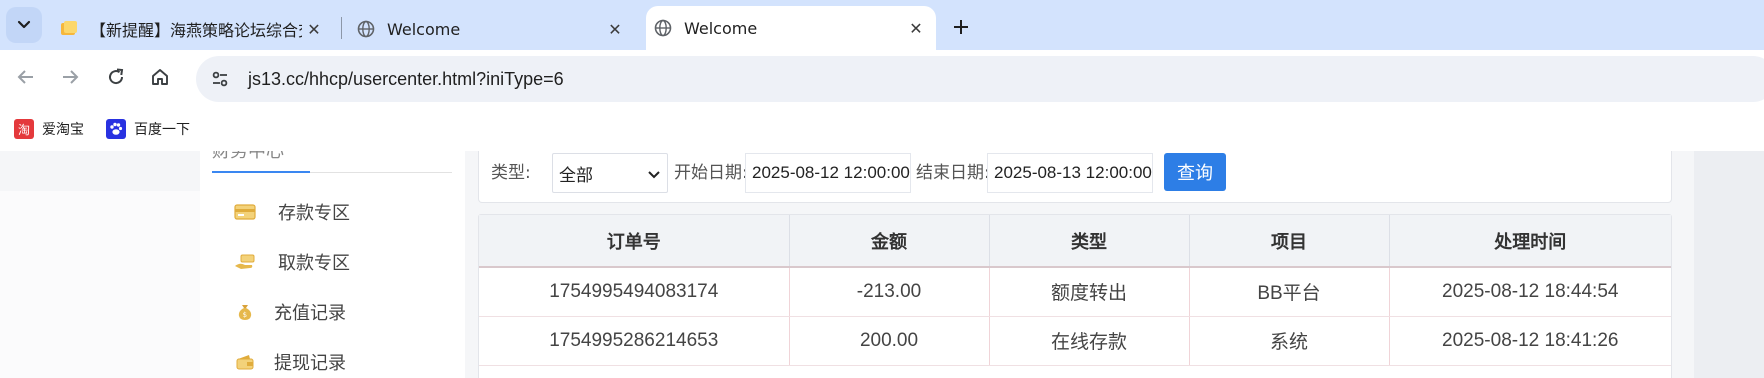  Describe the element at coordinates (1289, 341) in the screenshot. I see `project-cell: 系统` at that location.